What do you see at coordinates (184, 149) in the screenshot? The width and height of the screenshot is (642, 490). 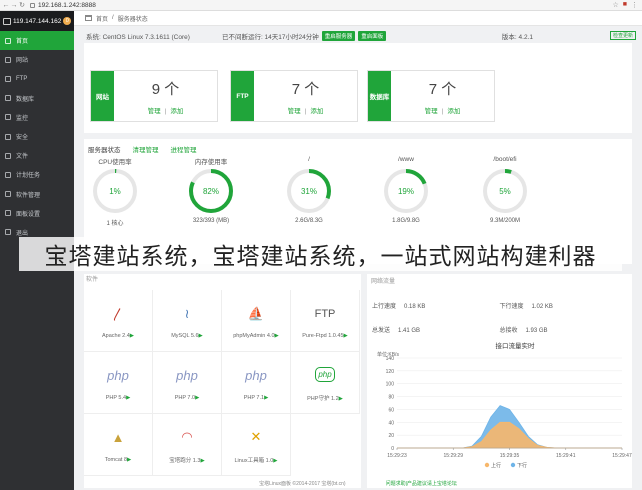 I see `process-link: 进程管理` at bounding box center [184, 149].